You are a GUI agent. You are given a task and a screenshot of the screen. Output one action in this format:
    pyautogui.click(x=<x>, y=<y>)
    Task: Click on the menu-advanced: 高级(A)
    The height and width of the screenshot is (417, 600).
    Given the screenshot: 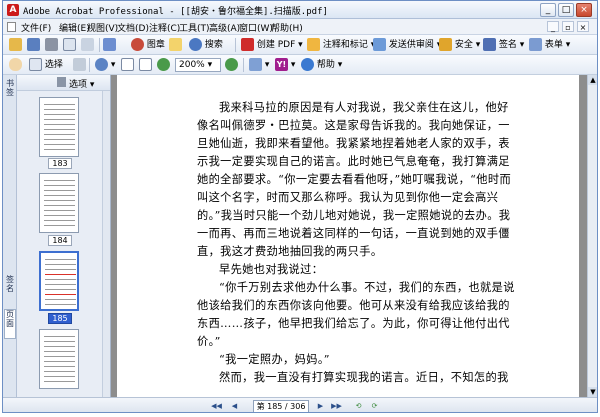 What is the action you would take?
    pyautogui.click(x=224, y=27)
    